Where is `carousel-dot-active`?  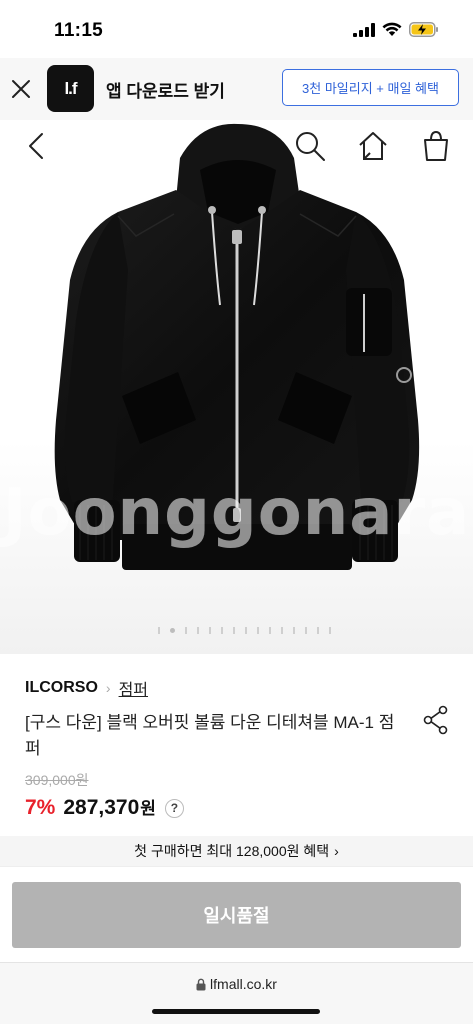 carousel-dot-active is located at coordinates (172, 630).